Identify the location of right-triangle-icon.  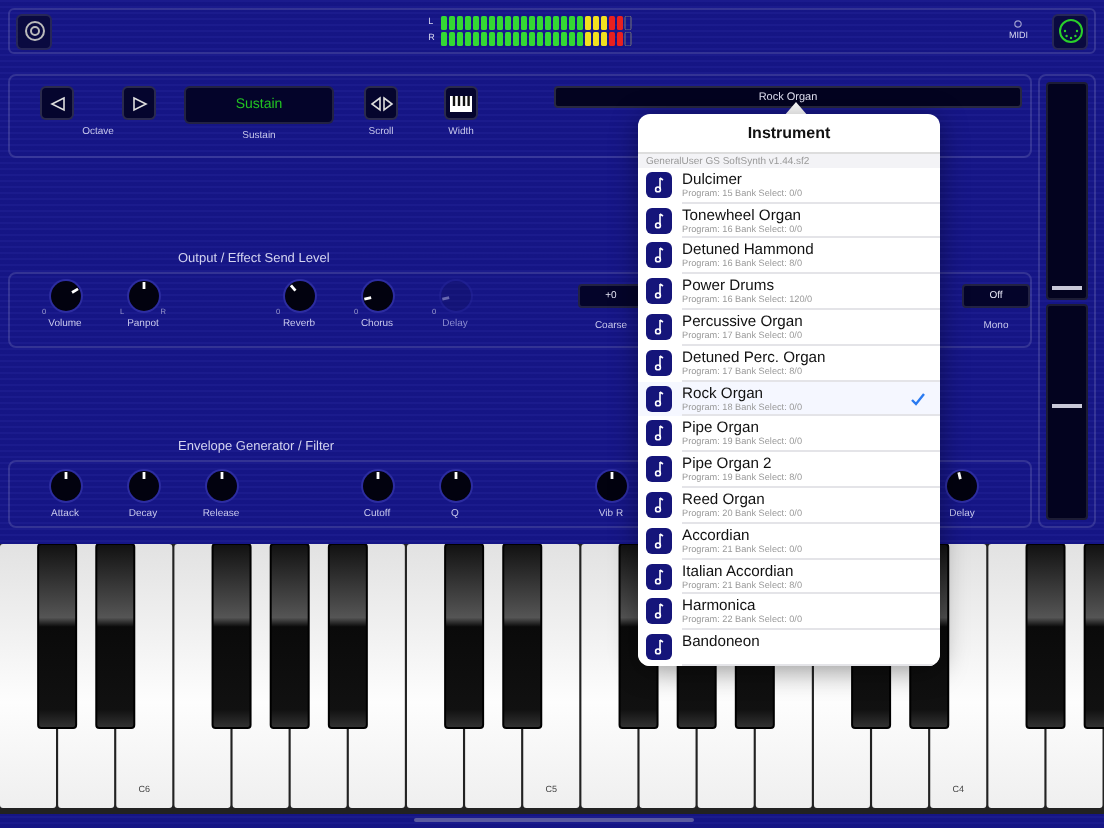
(139, 103).